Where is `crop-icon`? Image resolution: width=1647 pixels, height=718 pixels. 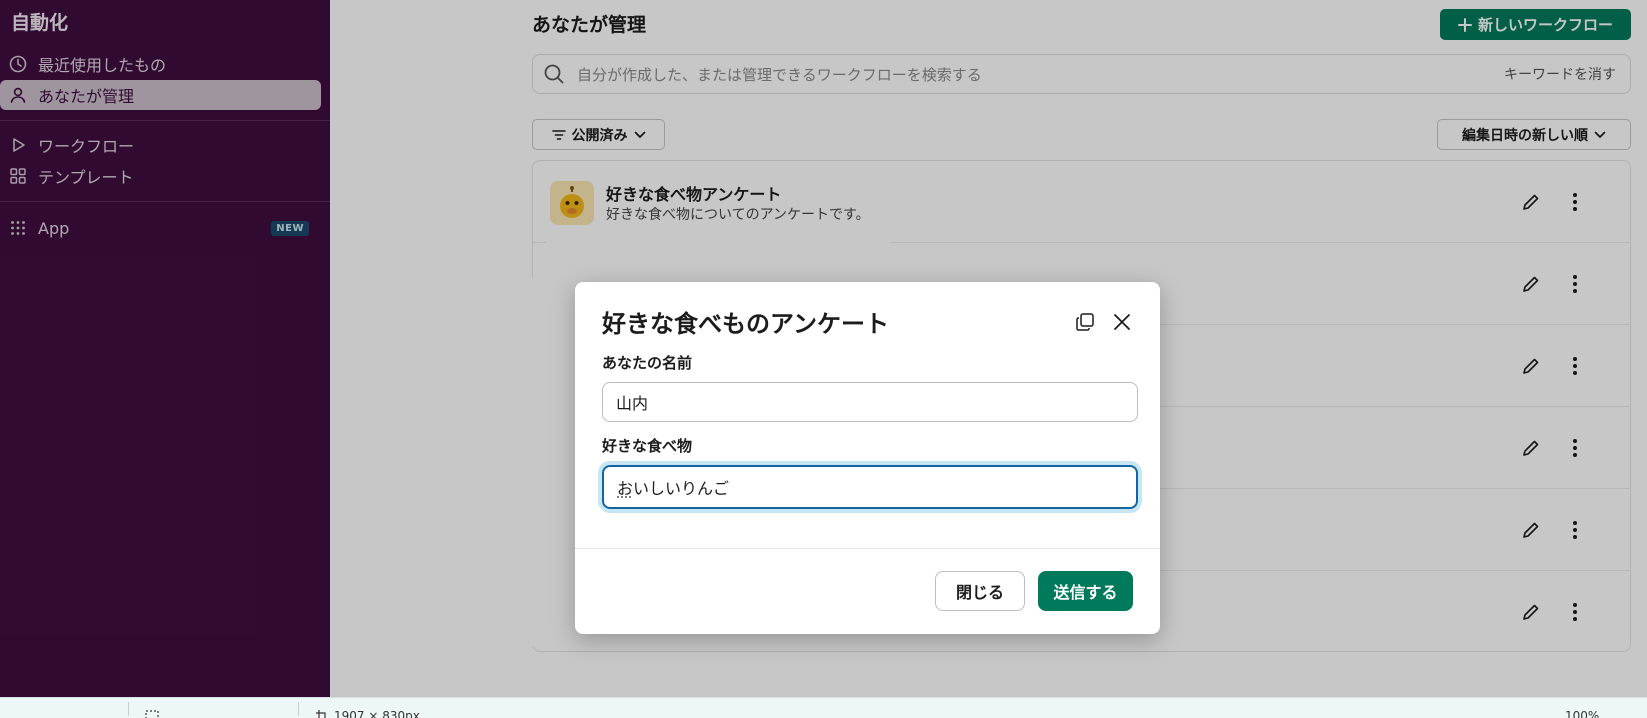 crop-icon is located at coordinates (322, 714).